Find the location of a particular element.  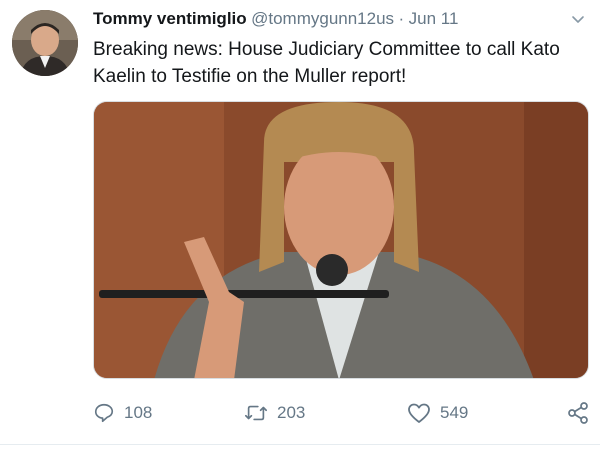

share-icon is located at coordinates (578, 413).